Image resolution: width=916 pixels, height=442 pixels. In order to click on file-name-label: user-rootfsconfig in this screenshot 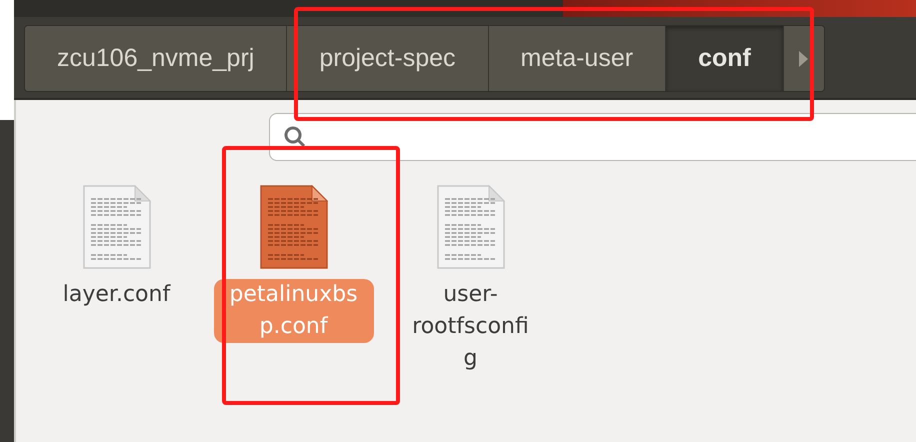, I will do `click(470, 327)`.